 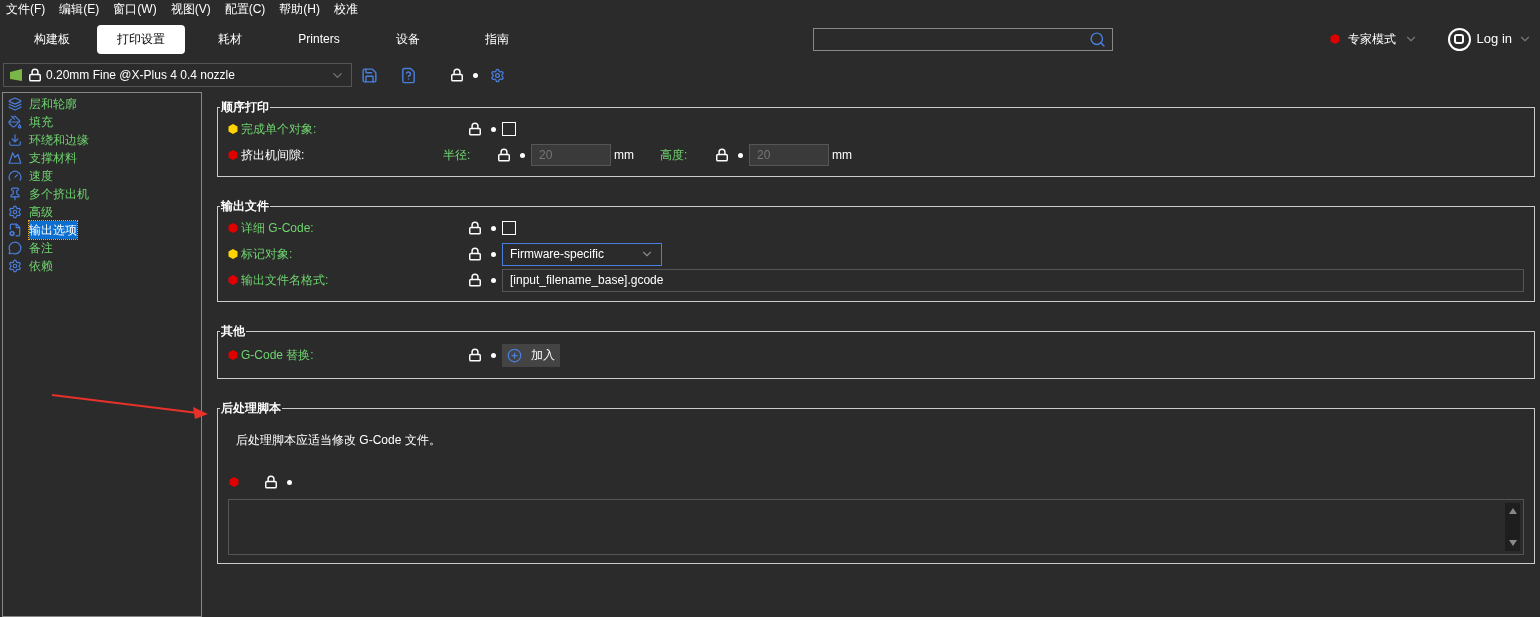 What do you see at coordinates (338, 440) in the screenshot?
I see `group-note: 后处理脚本应适当修改 G-Code 文件。` at bounding box center [338, 440].